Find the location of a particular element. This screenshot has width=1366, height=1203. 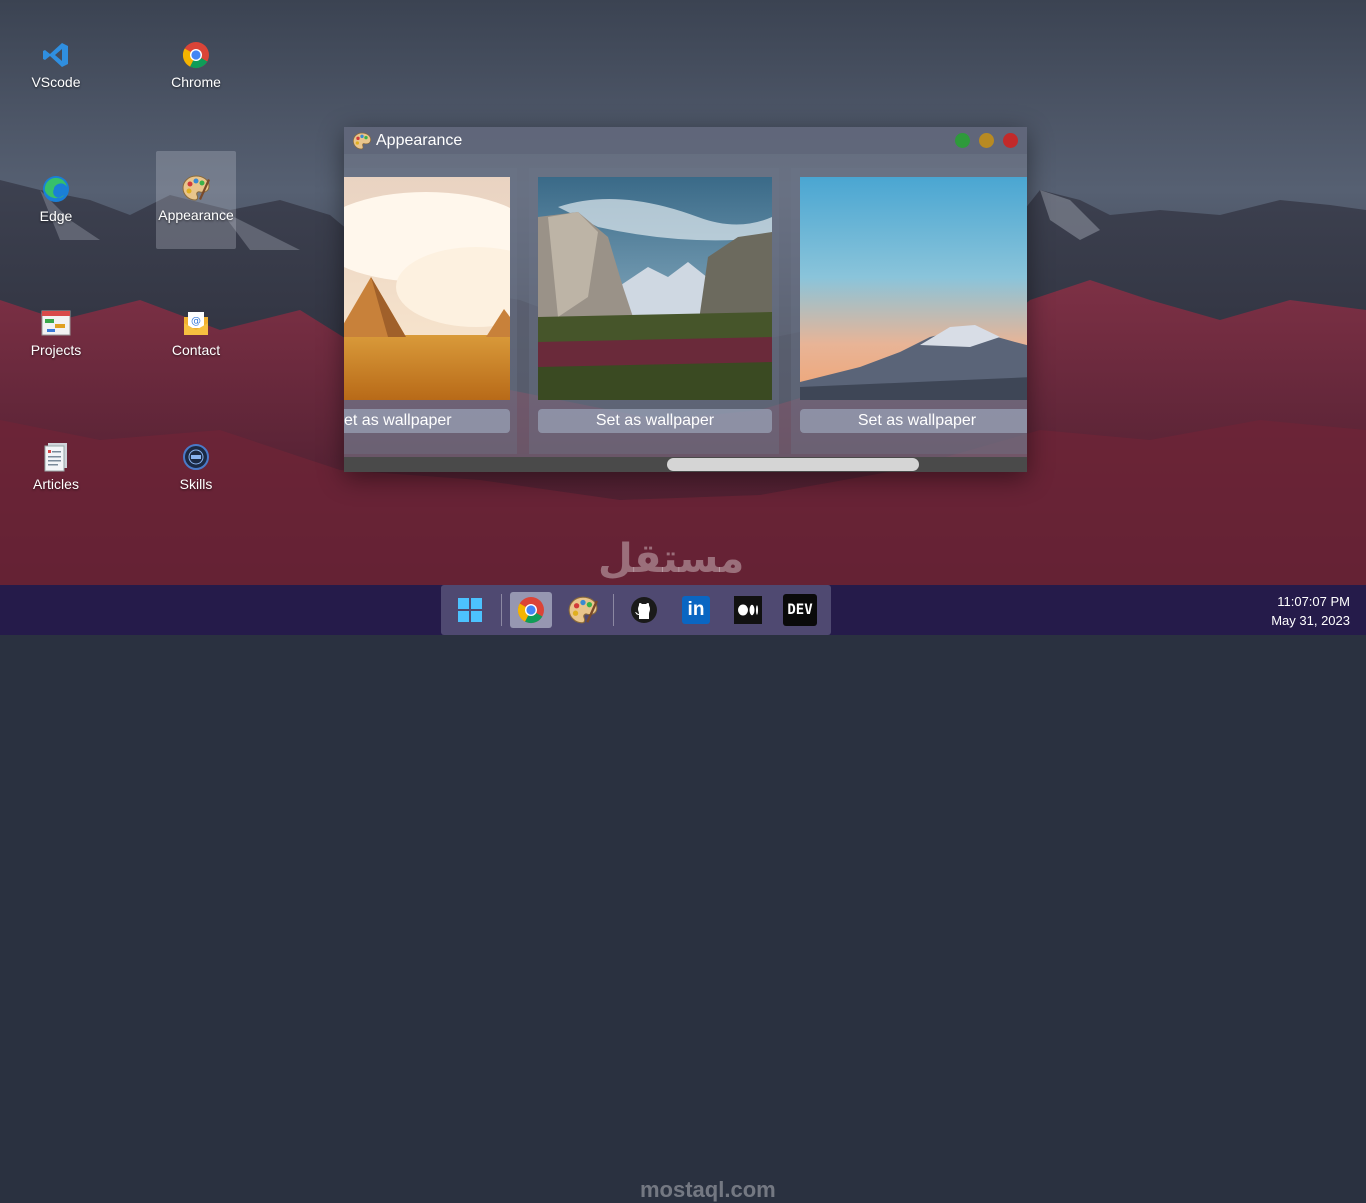

wallpaper-card-desert: et as wallpaper is located at coordinates (427, 305).